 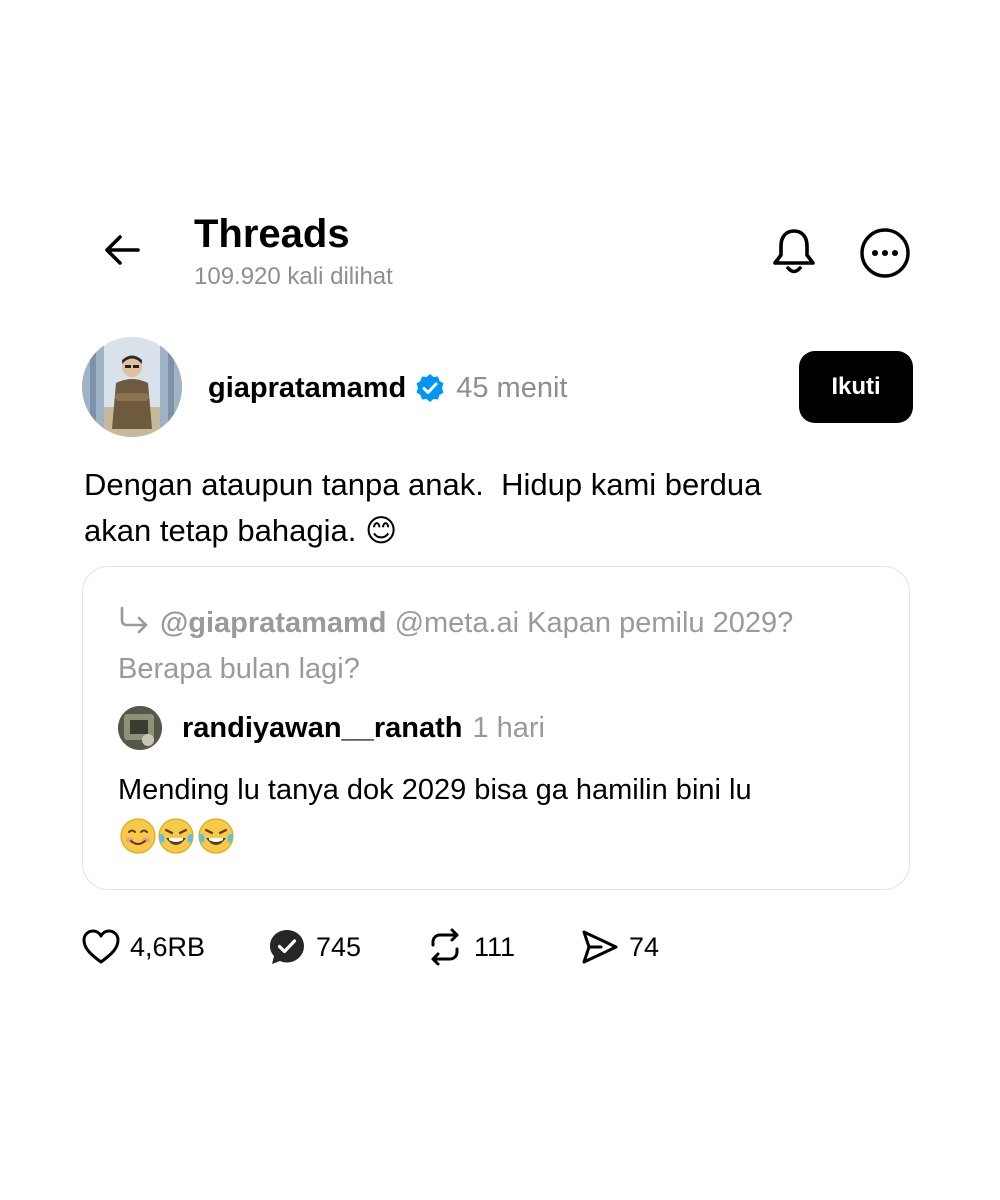 What do you see at coordinates (885, 253) in the screenshot?
I see `more-options-icon` at bounding box center [885, 253].